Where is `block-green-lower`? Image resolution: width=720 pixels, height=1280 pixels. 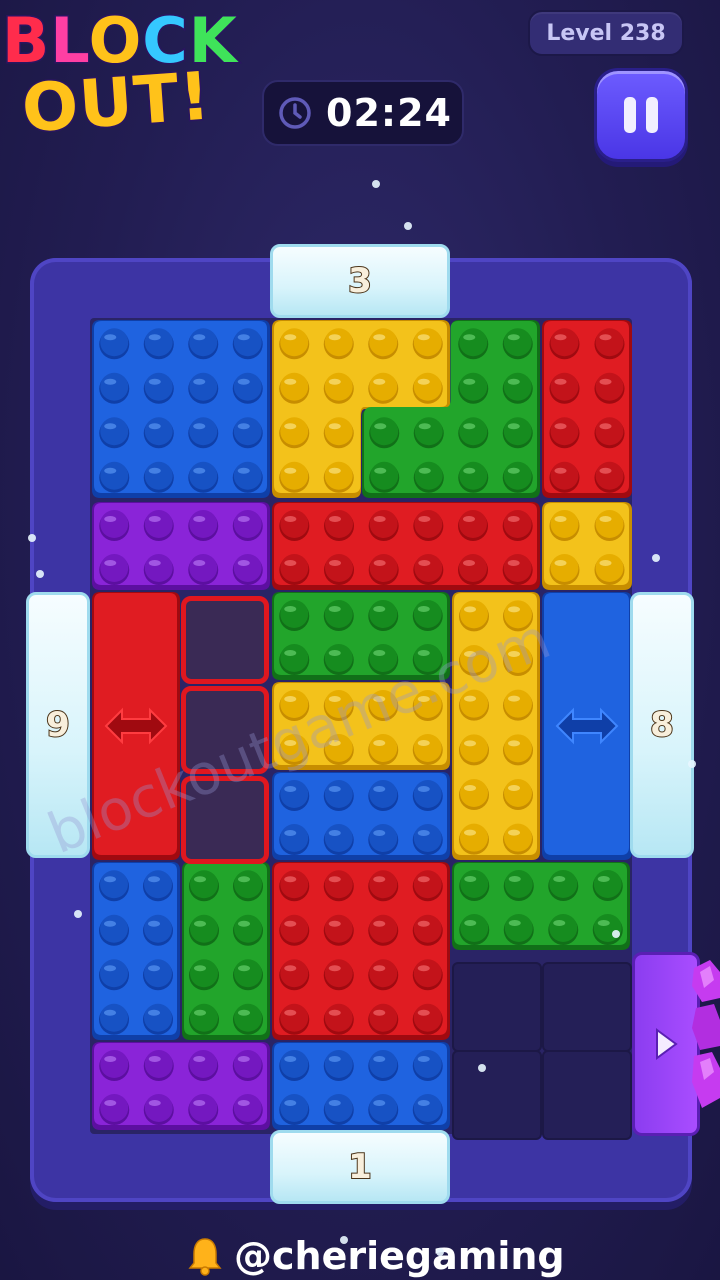
block-green-lower is located at coordinates (226, 951).